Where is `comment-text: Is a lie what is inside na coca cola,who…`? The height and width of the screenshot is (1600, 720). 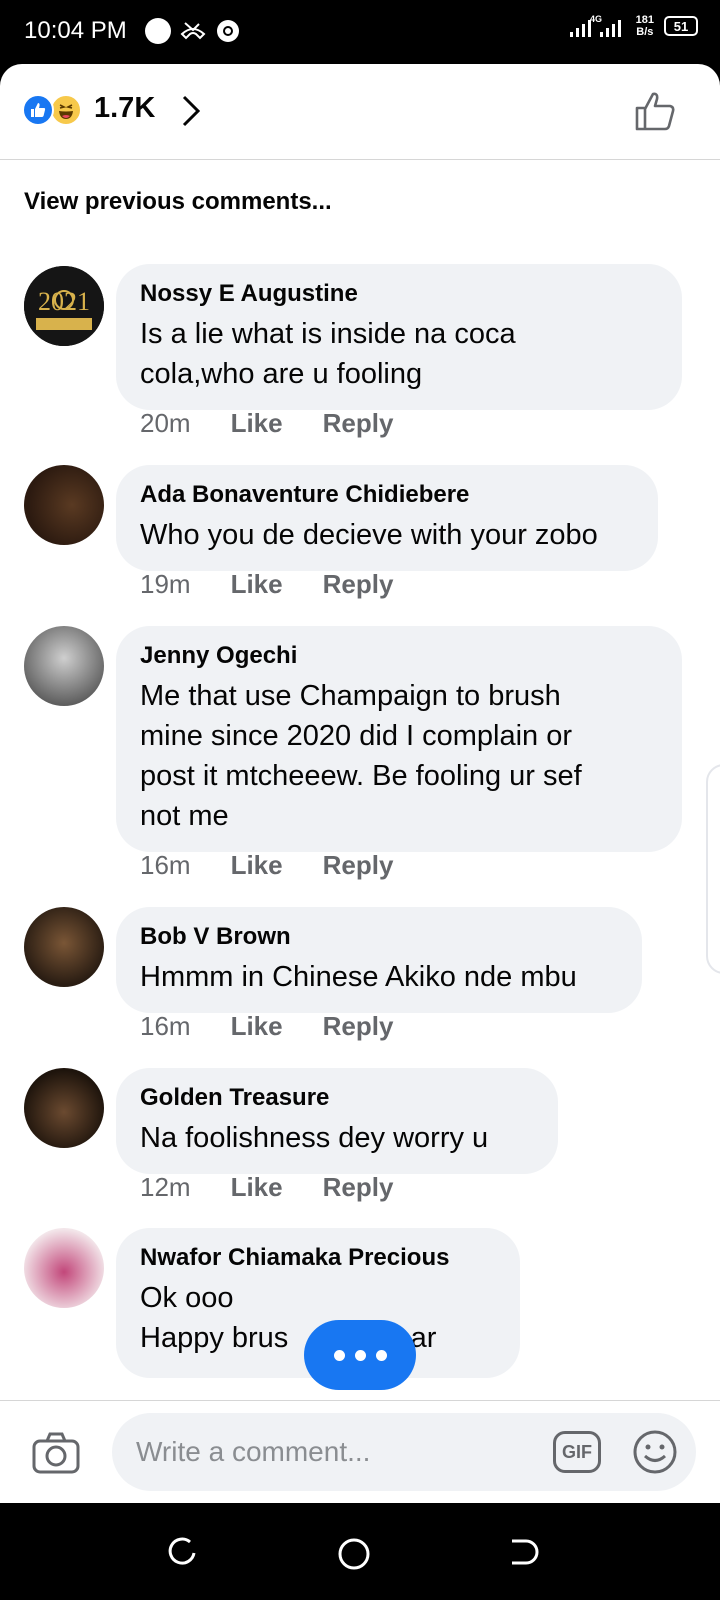 comment-text: Is a lie what is inside na coca cola,who… is located at coordinates (399, 354).